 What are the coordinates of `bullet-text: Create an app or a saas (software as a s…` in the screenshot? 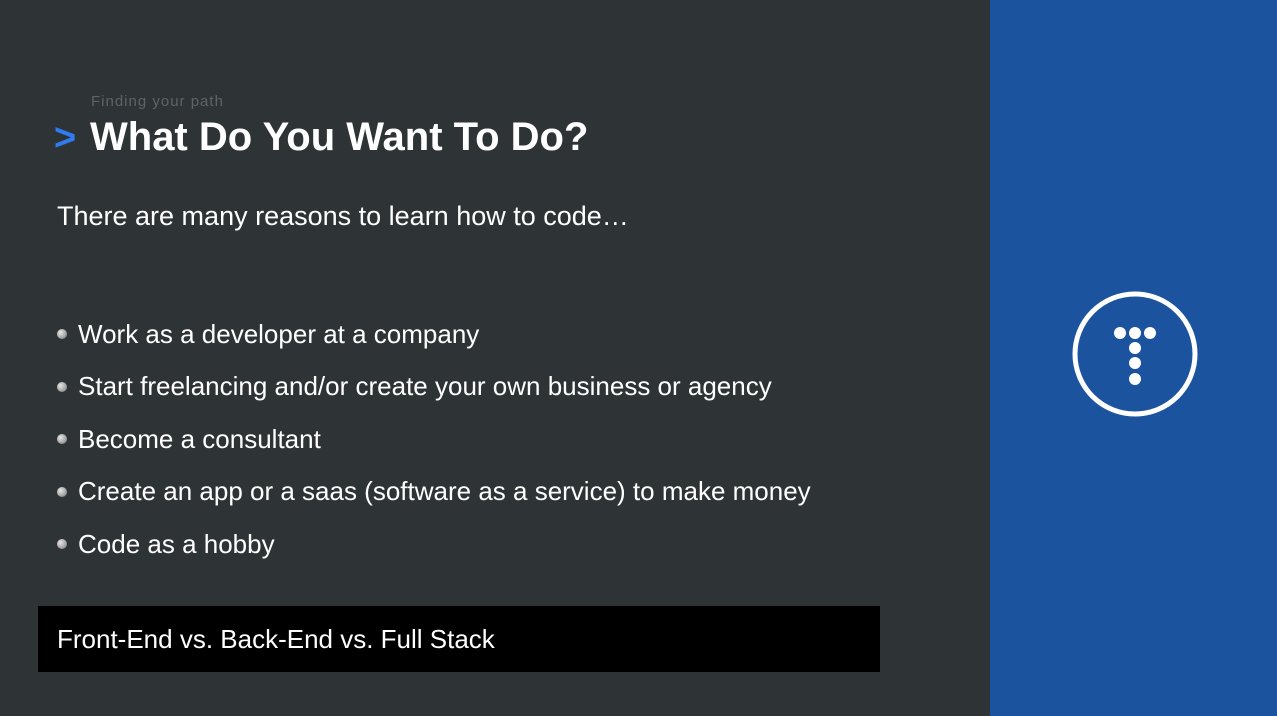 It's located at (444, 491).